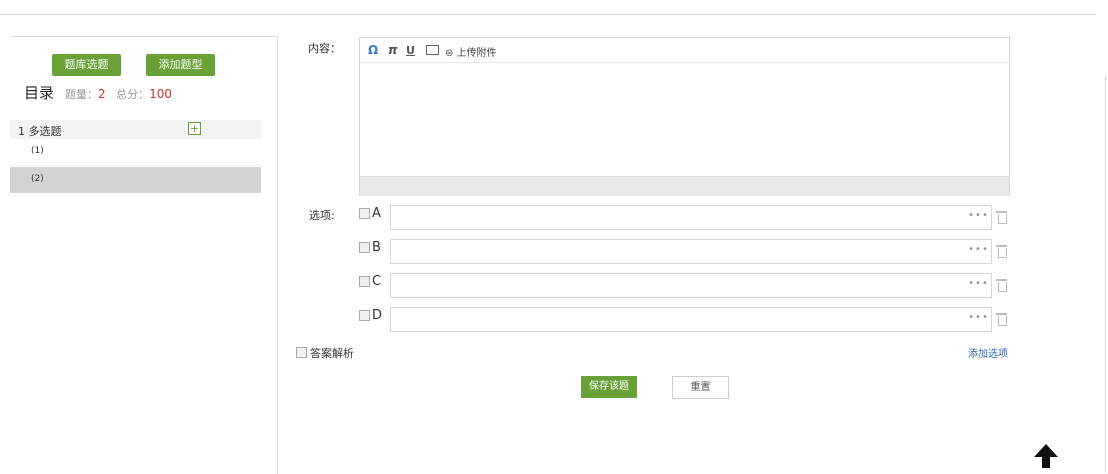 Image resolution: width=1108 pixels, height=474 pixels. What do you see at coordinates (979, 285) in the screenshot?
I see `option-c-more-button: •••` at bounding box center [979, 285].